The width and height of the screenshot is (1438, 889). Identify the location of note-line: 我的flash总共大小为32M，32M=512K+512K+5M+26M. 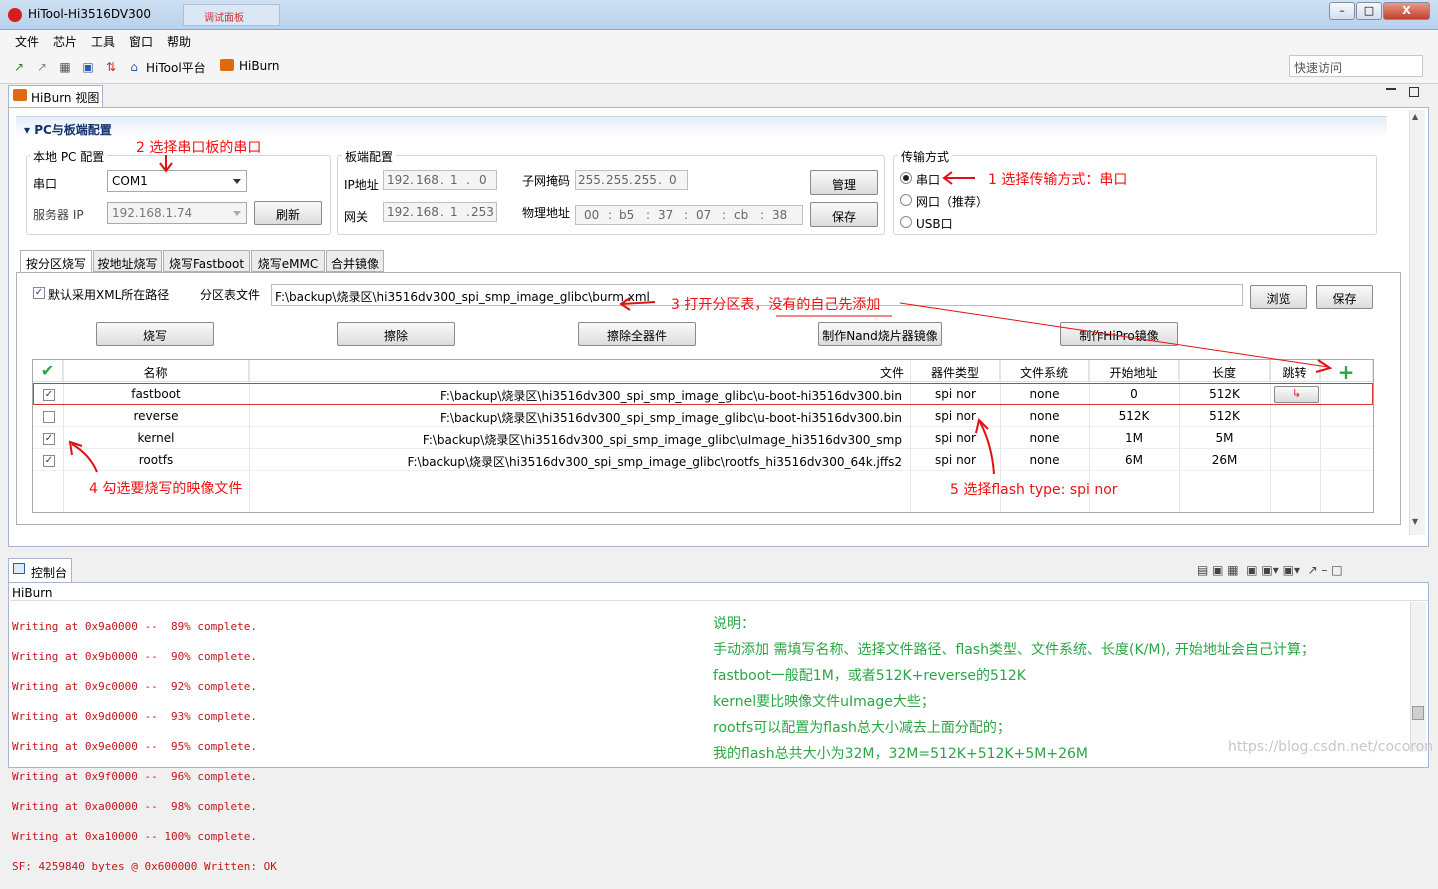
(900, 754).